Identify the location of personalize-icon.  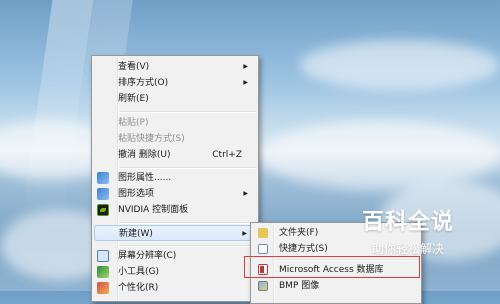
(103, 288).